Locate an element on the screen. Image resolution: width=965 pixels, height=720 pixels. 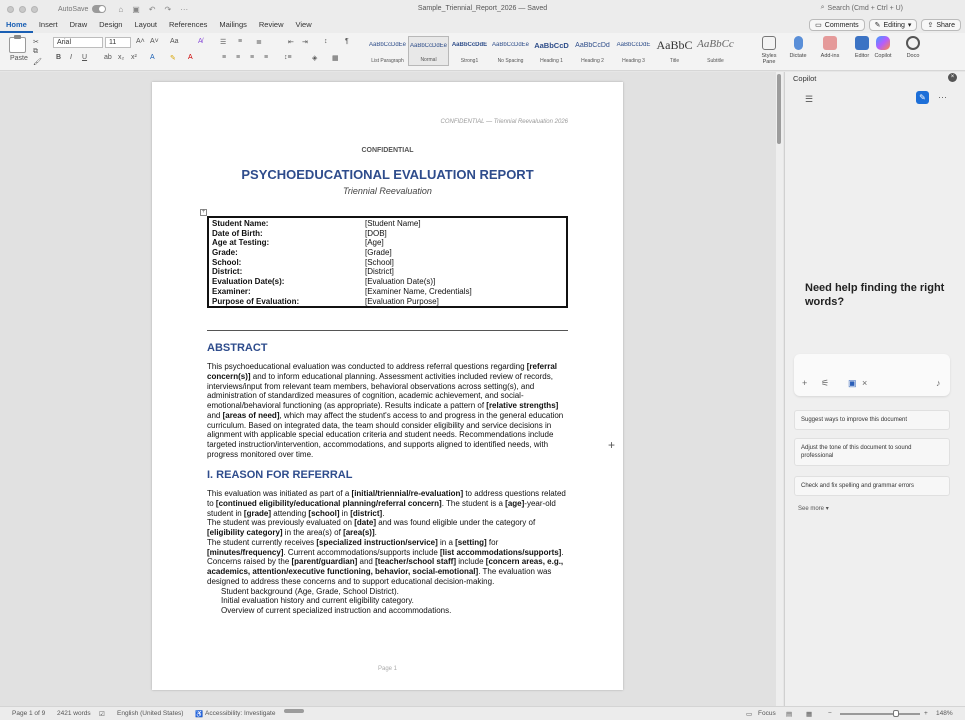
zoom-slider-thumb is located at coordinates (896, 713).